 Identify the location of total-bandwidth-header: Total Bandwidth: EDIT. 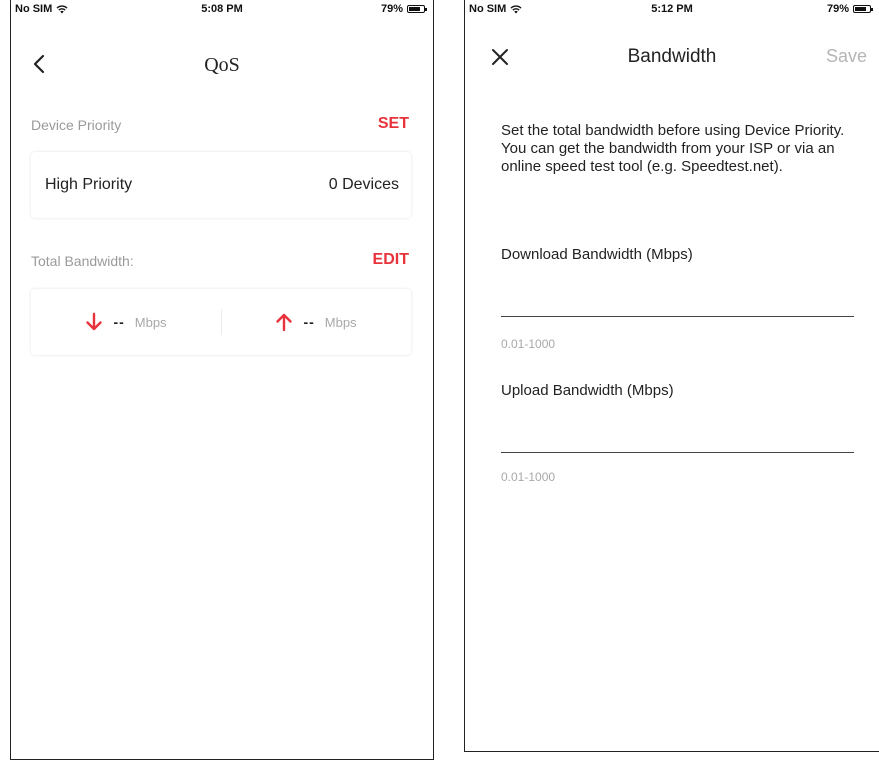
(220, 262).